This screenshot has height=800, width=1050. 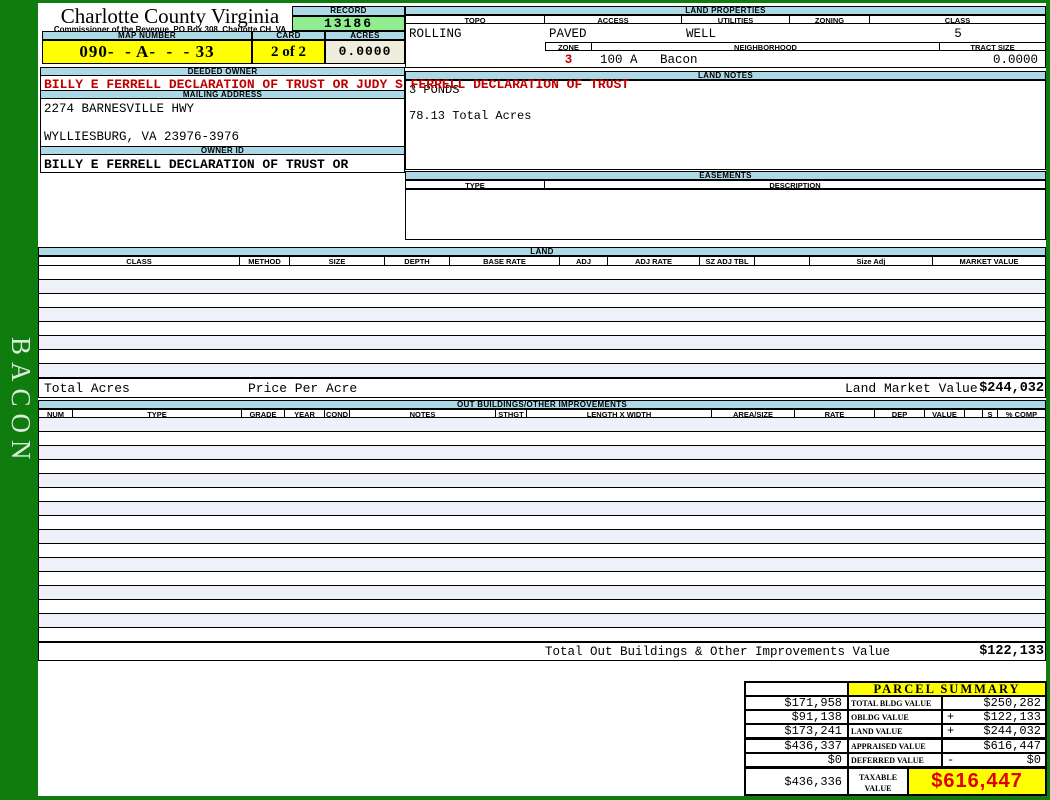 What do you see at coordinates (1012, 731) in the screenshot?
I see `ps-row3-value: $244,032` at bounding box center [1012, 731].